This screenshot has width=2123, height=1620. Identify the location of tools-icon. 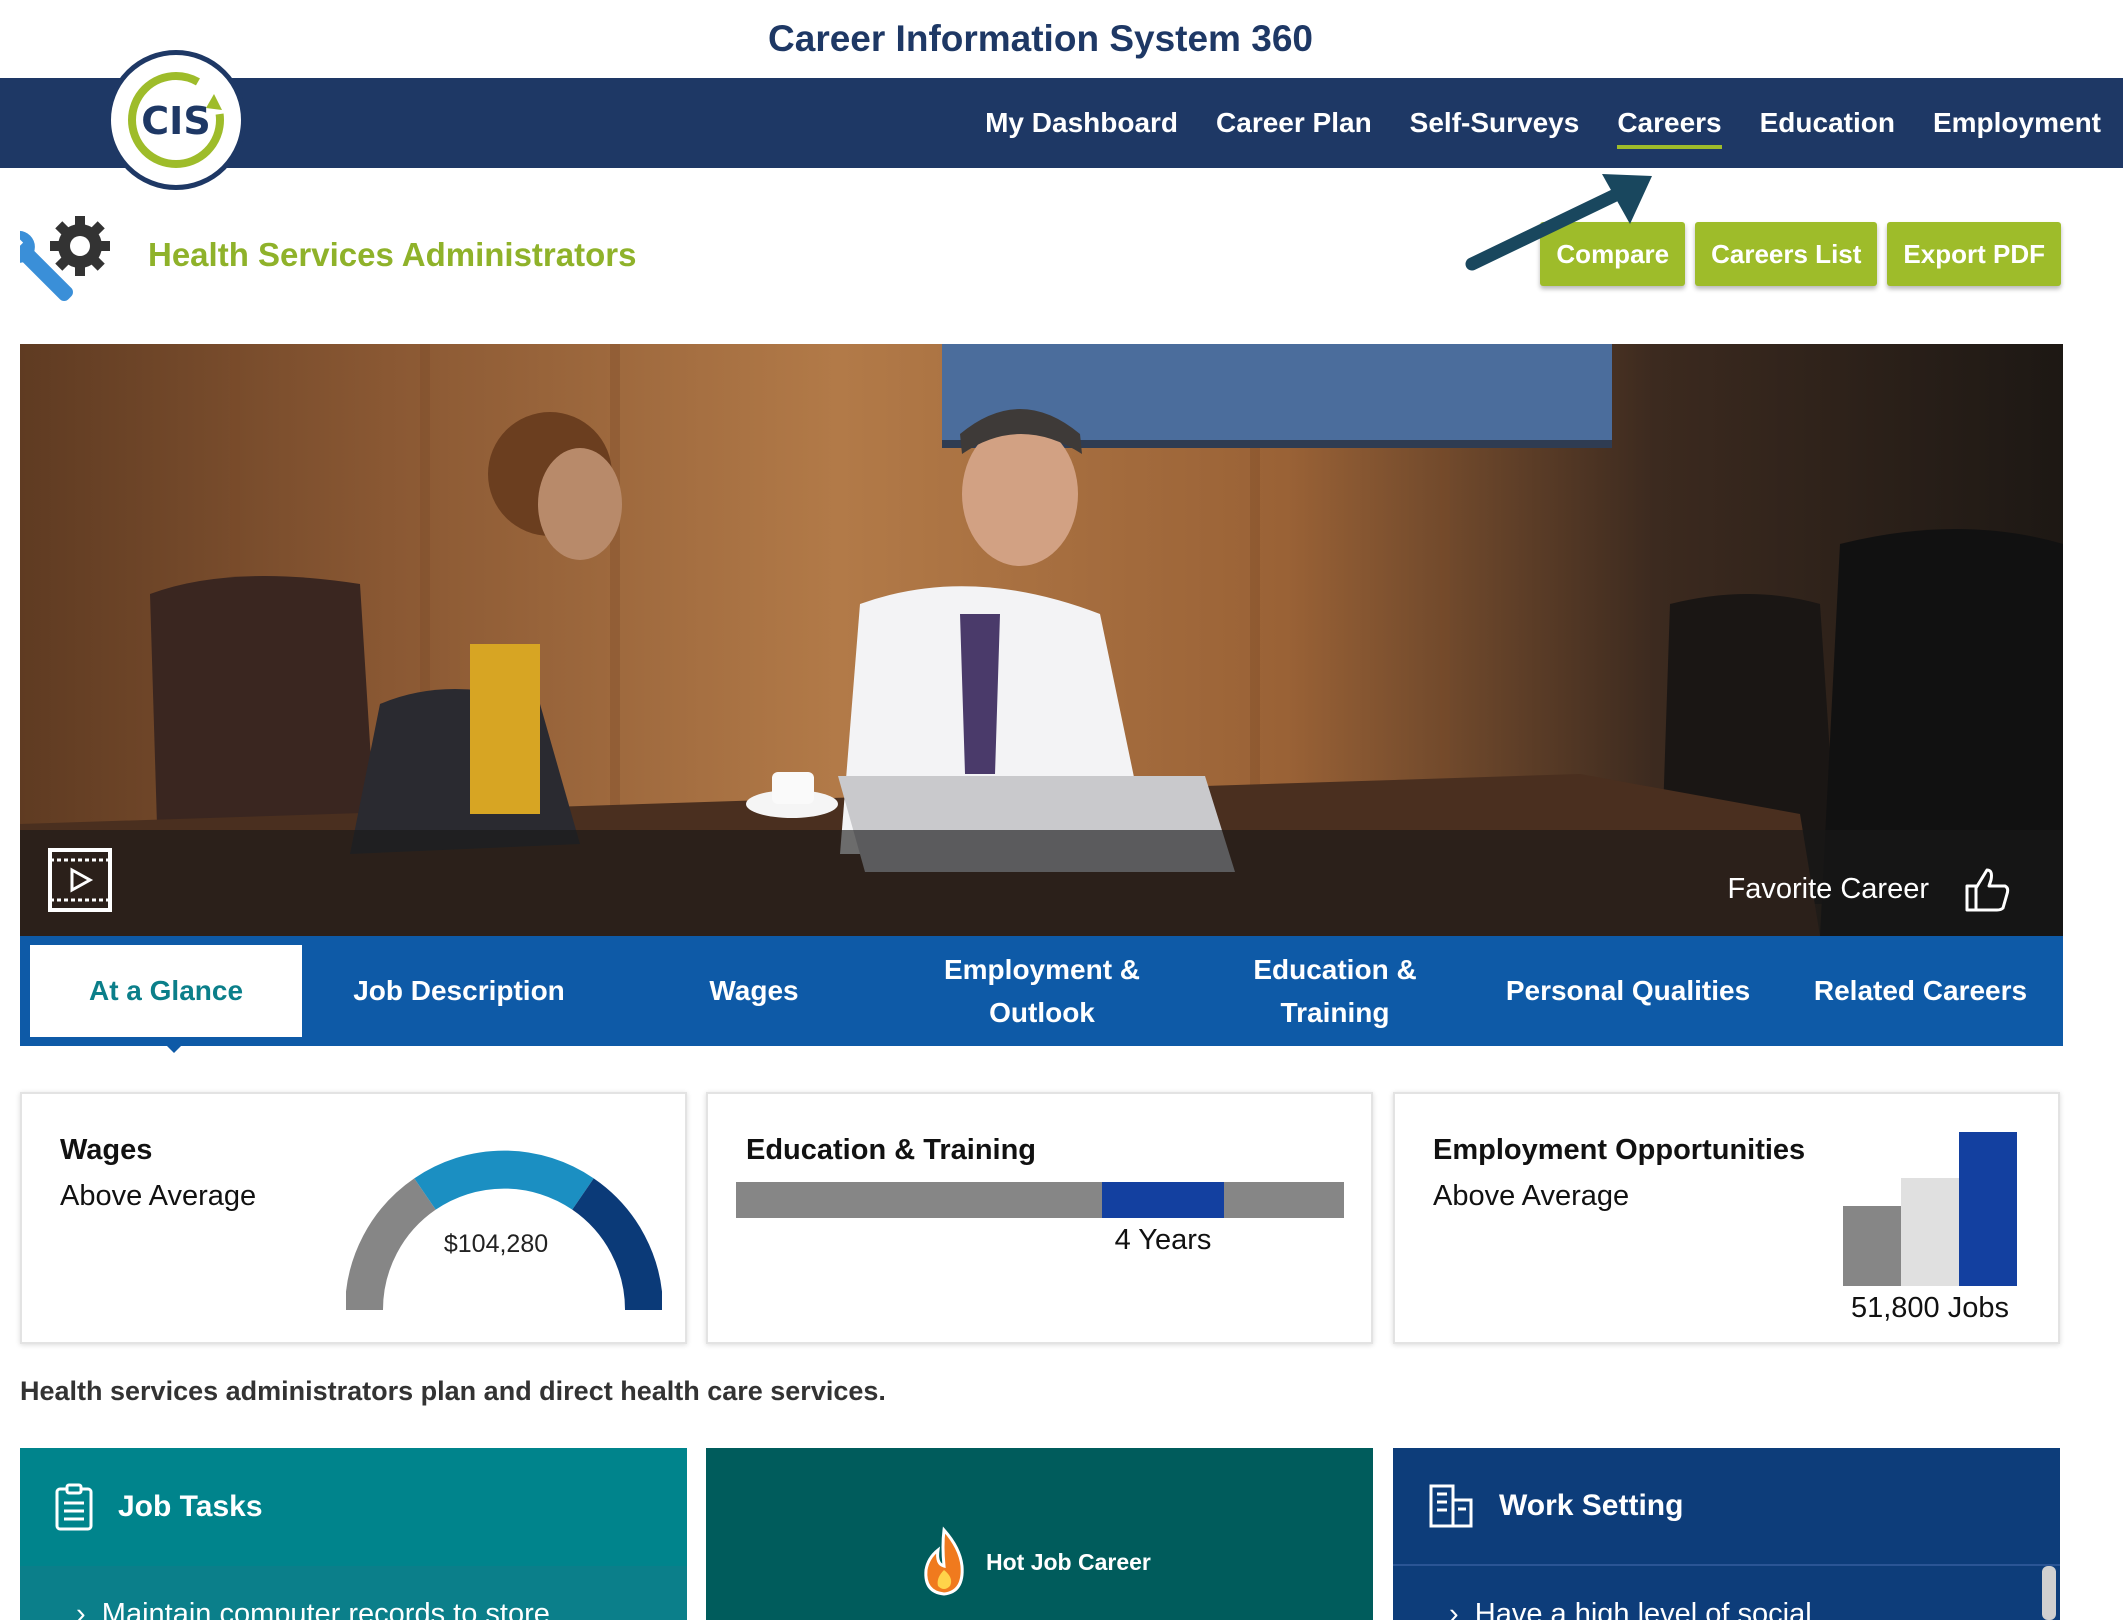
(63, 255).